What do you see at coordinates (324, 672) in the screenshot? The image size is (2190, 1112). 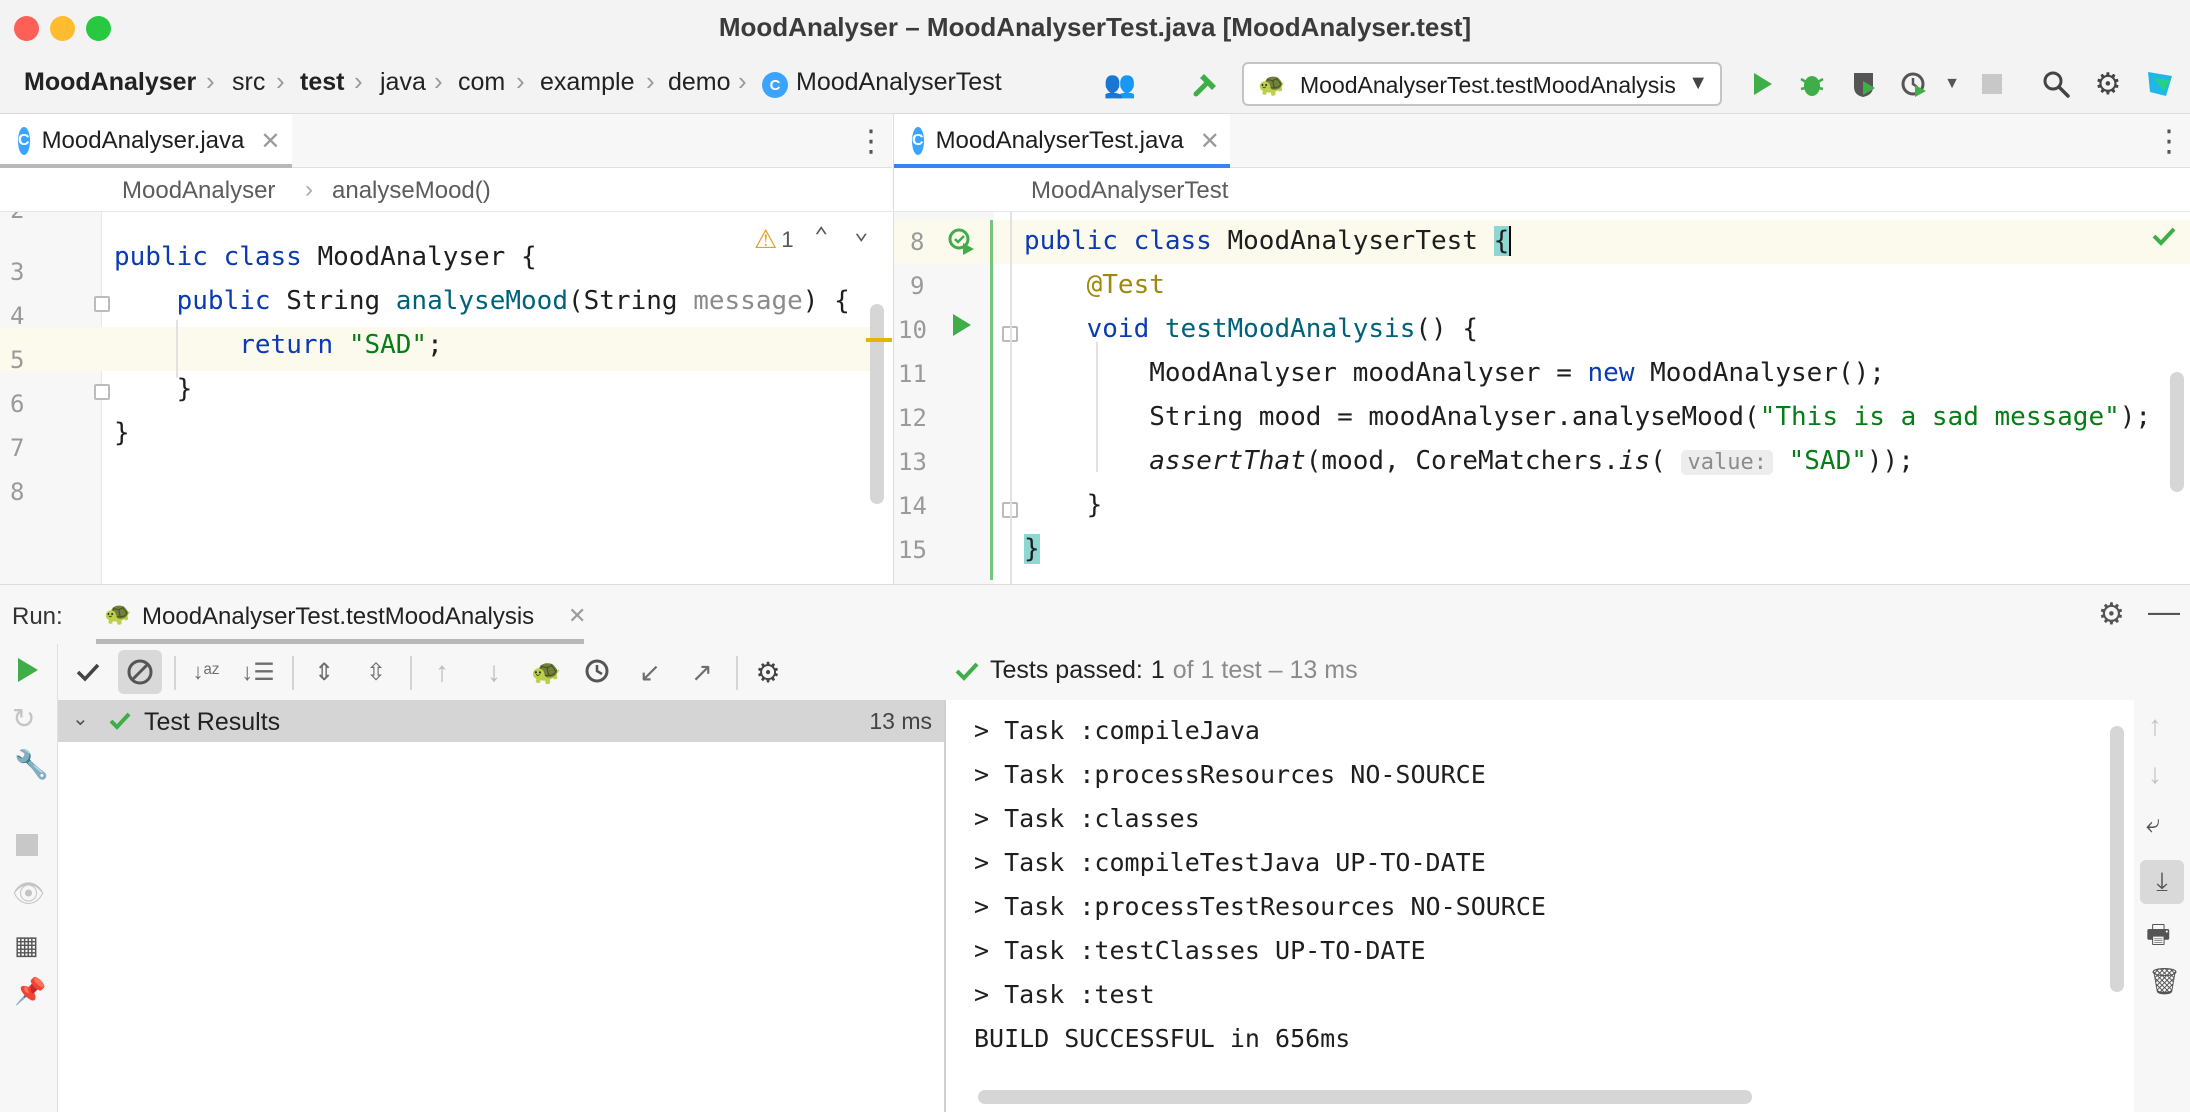 I see `expand-all-icon: ⇕` at bounding box center [324, 672].